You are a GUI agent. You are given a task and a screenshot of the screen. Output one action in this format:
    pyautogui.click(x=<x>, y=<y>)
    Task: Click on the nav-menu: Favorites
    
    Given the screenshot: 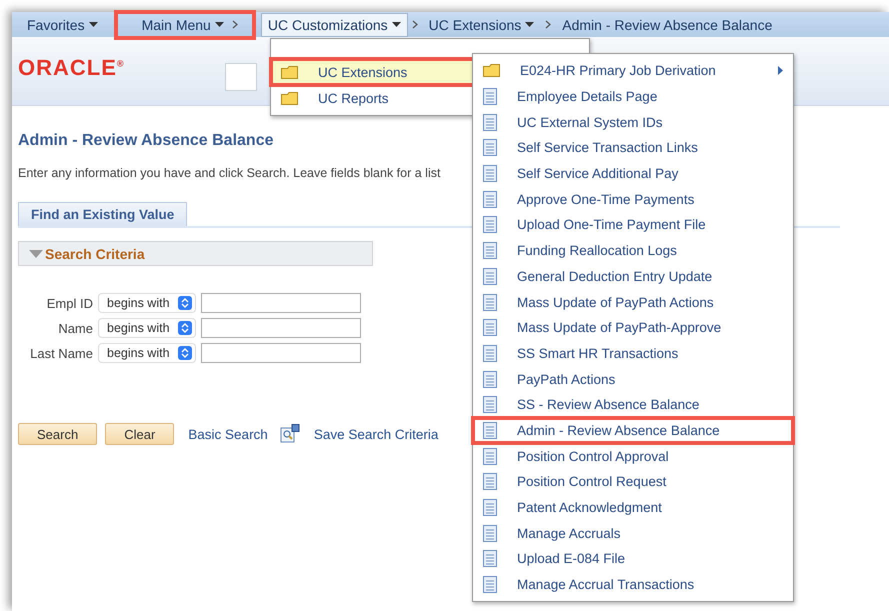 What is the action you would take?
    pyautogui.click(x=62, y=24)
    